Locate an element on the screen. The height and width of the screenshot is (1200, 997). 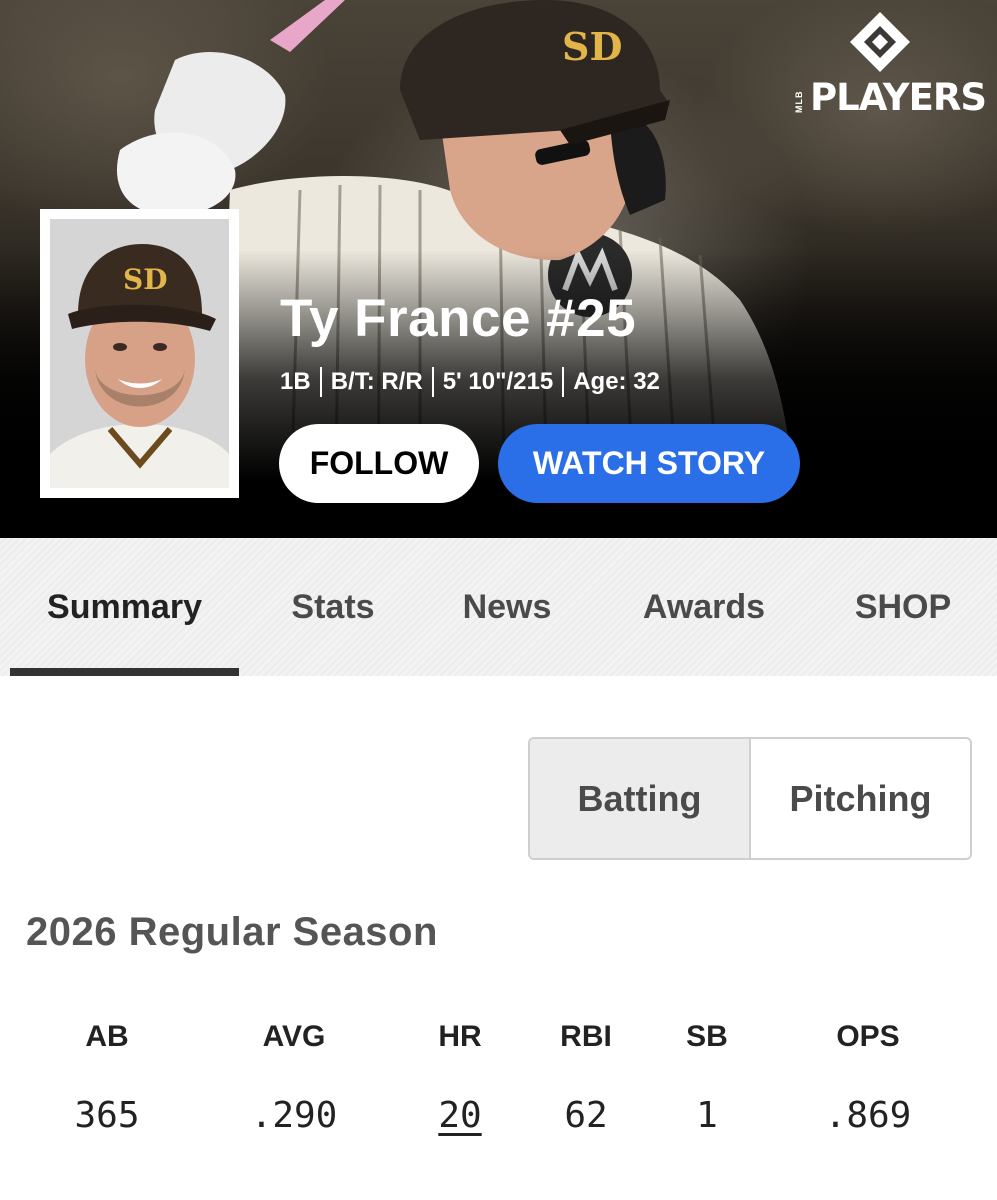
player-position: 1B is located at coordinates (295, 381).